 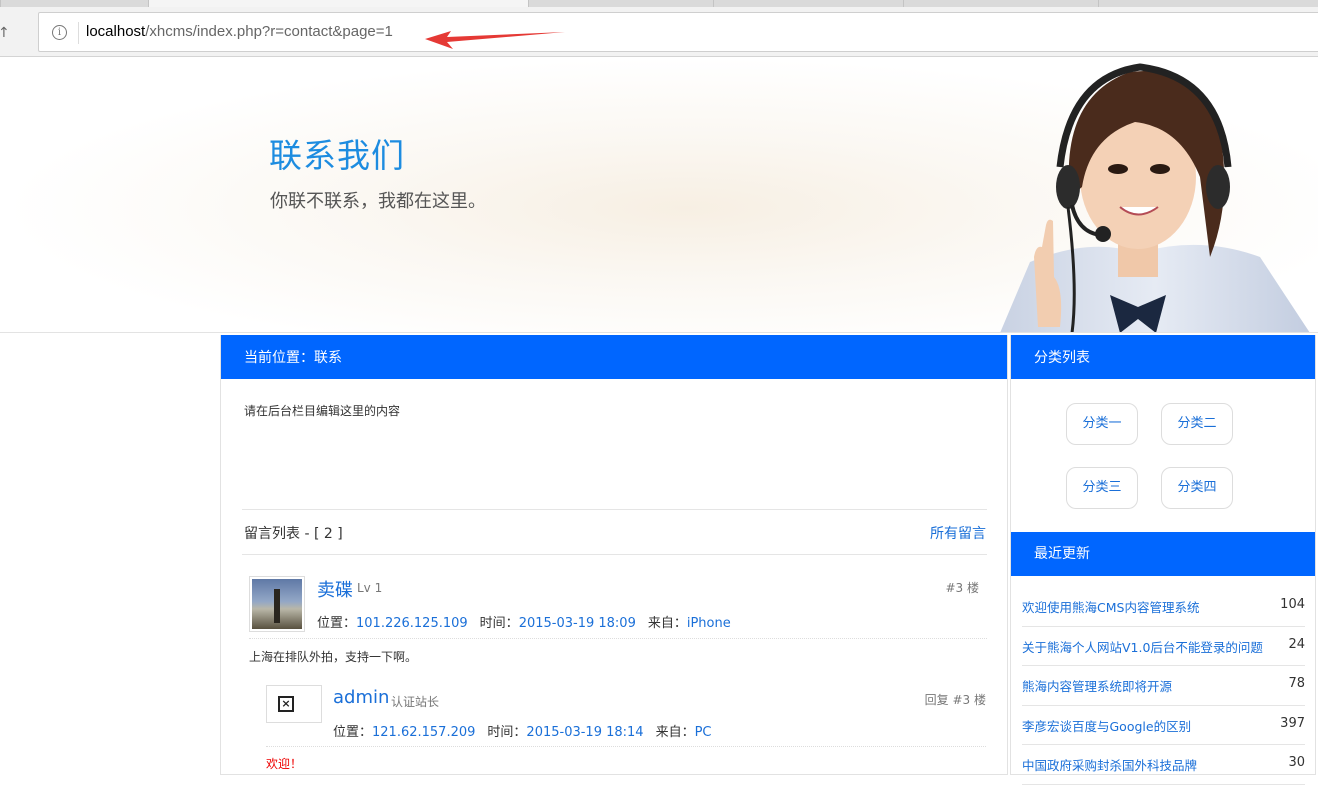 What do you see at coordinates (1197, 488) in the screenshot?
I see `category-button: 分类四` at bounding box center [1197, 488].